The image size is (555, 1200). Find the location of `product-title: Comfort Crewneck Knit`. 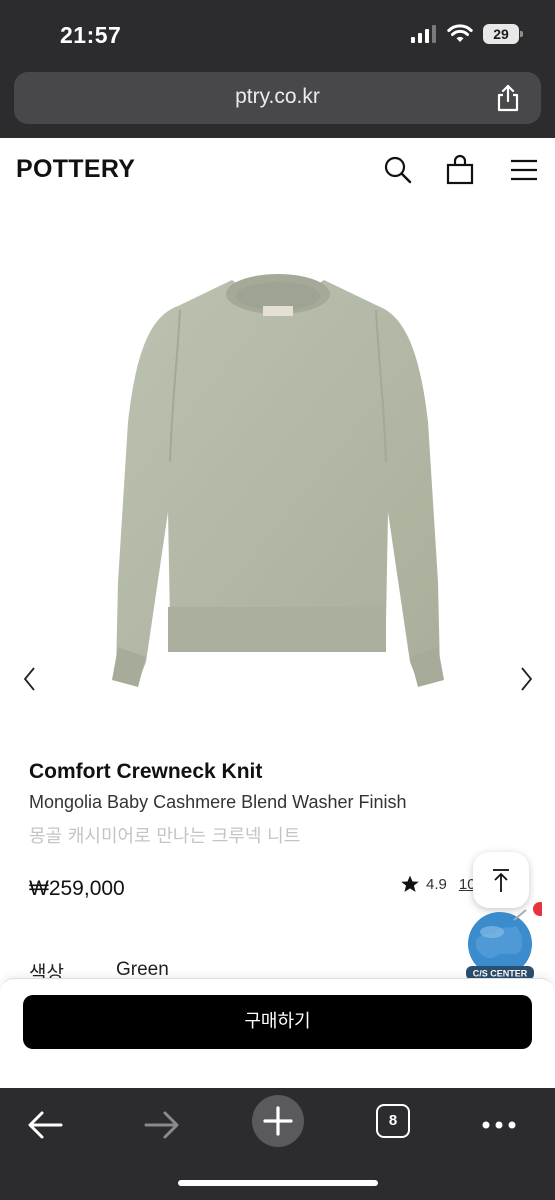

product-title: Comfort Crewneck Knit is located at coordinates (146, 771).